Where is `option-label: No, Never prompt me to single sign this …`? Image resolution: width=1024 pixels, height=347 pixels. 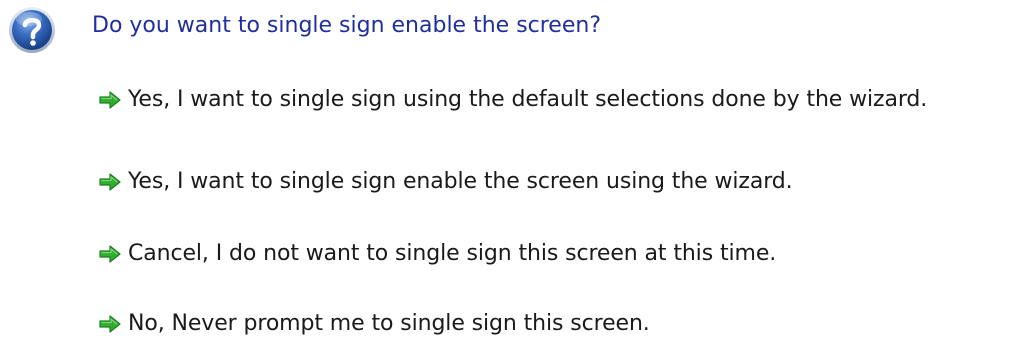 option-label: No, Never prompt me to single sign this … is located at coordinates (389, 323).